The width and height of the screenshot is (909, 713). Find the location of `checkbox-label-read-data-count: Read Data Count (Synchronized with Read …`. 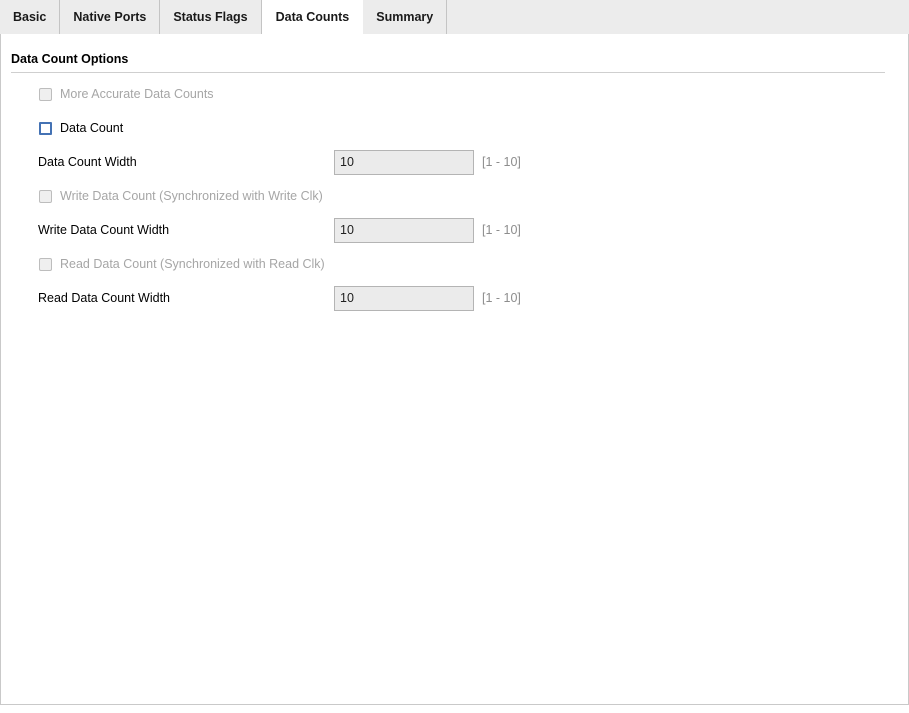

checkbox-label-read-data-count: Read Data Count (Synchronized with Read … is located at coordinates (192, 264).